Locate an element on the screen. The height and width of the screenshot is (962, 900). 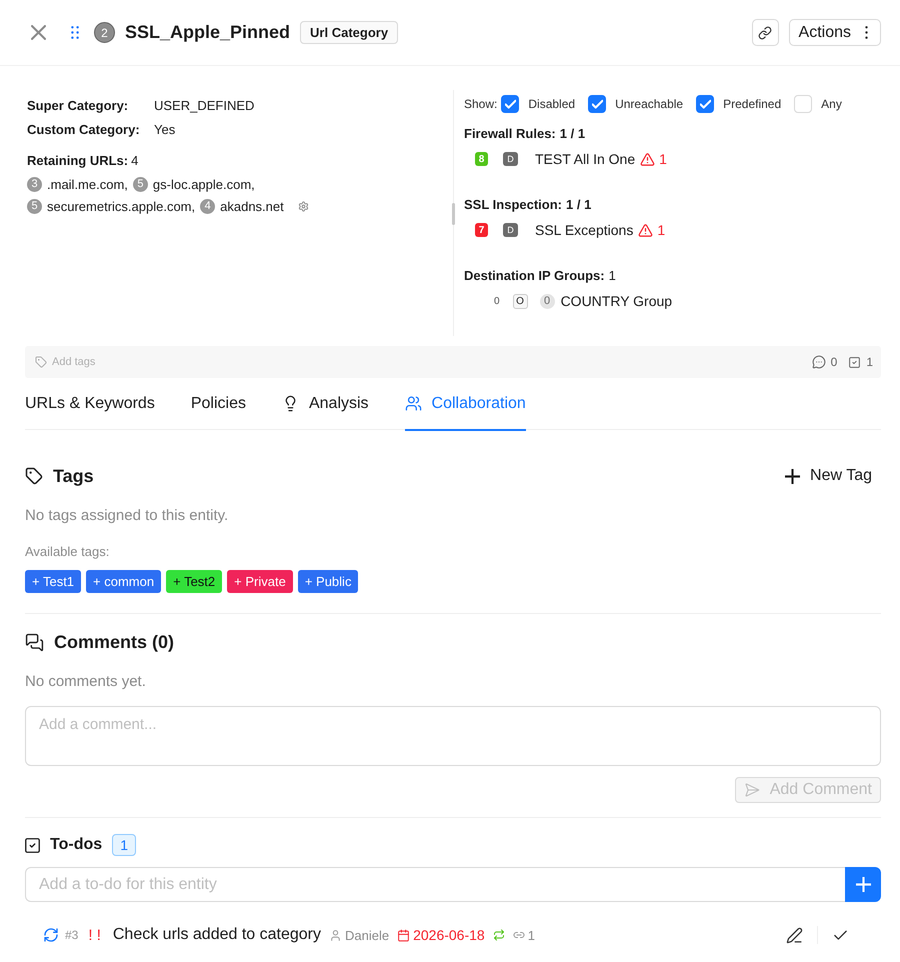
url-count-badge: 3 is located at coordinates (34, 184).